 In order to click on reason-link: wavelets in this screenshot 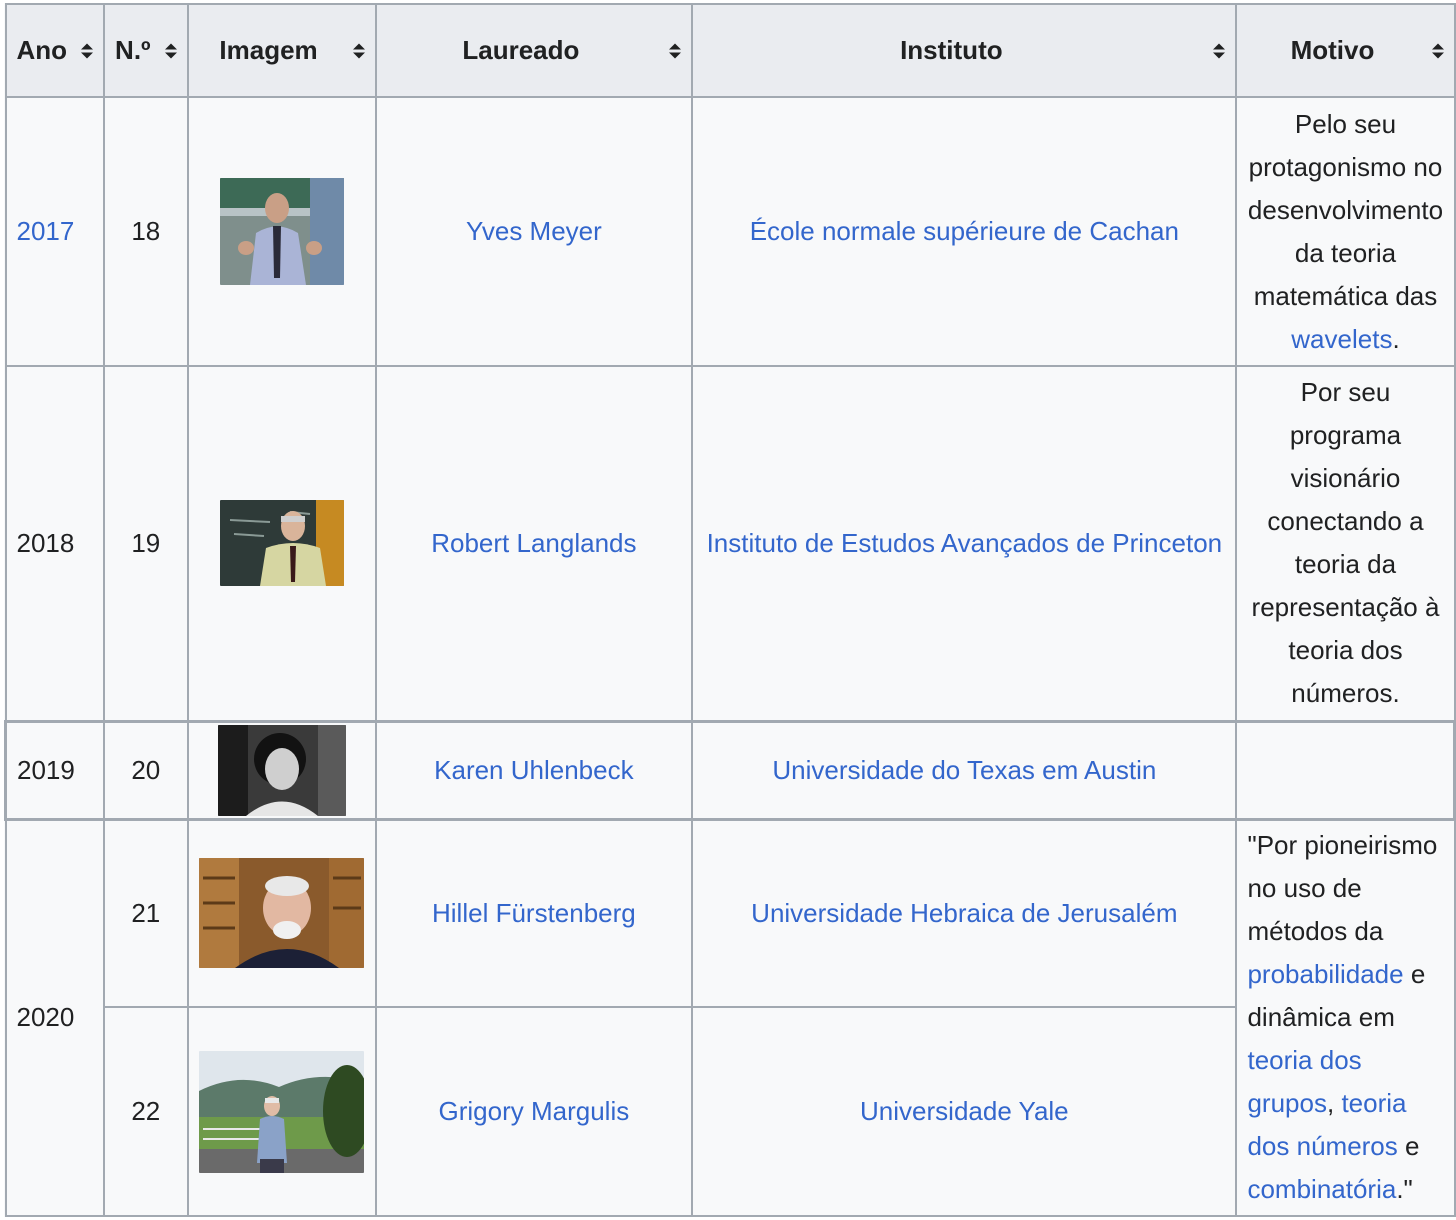, I will do `click(1341, 339)`.